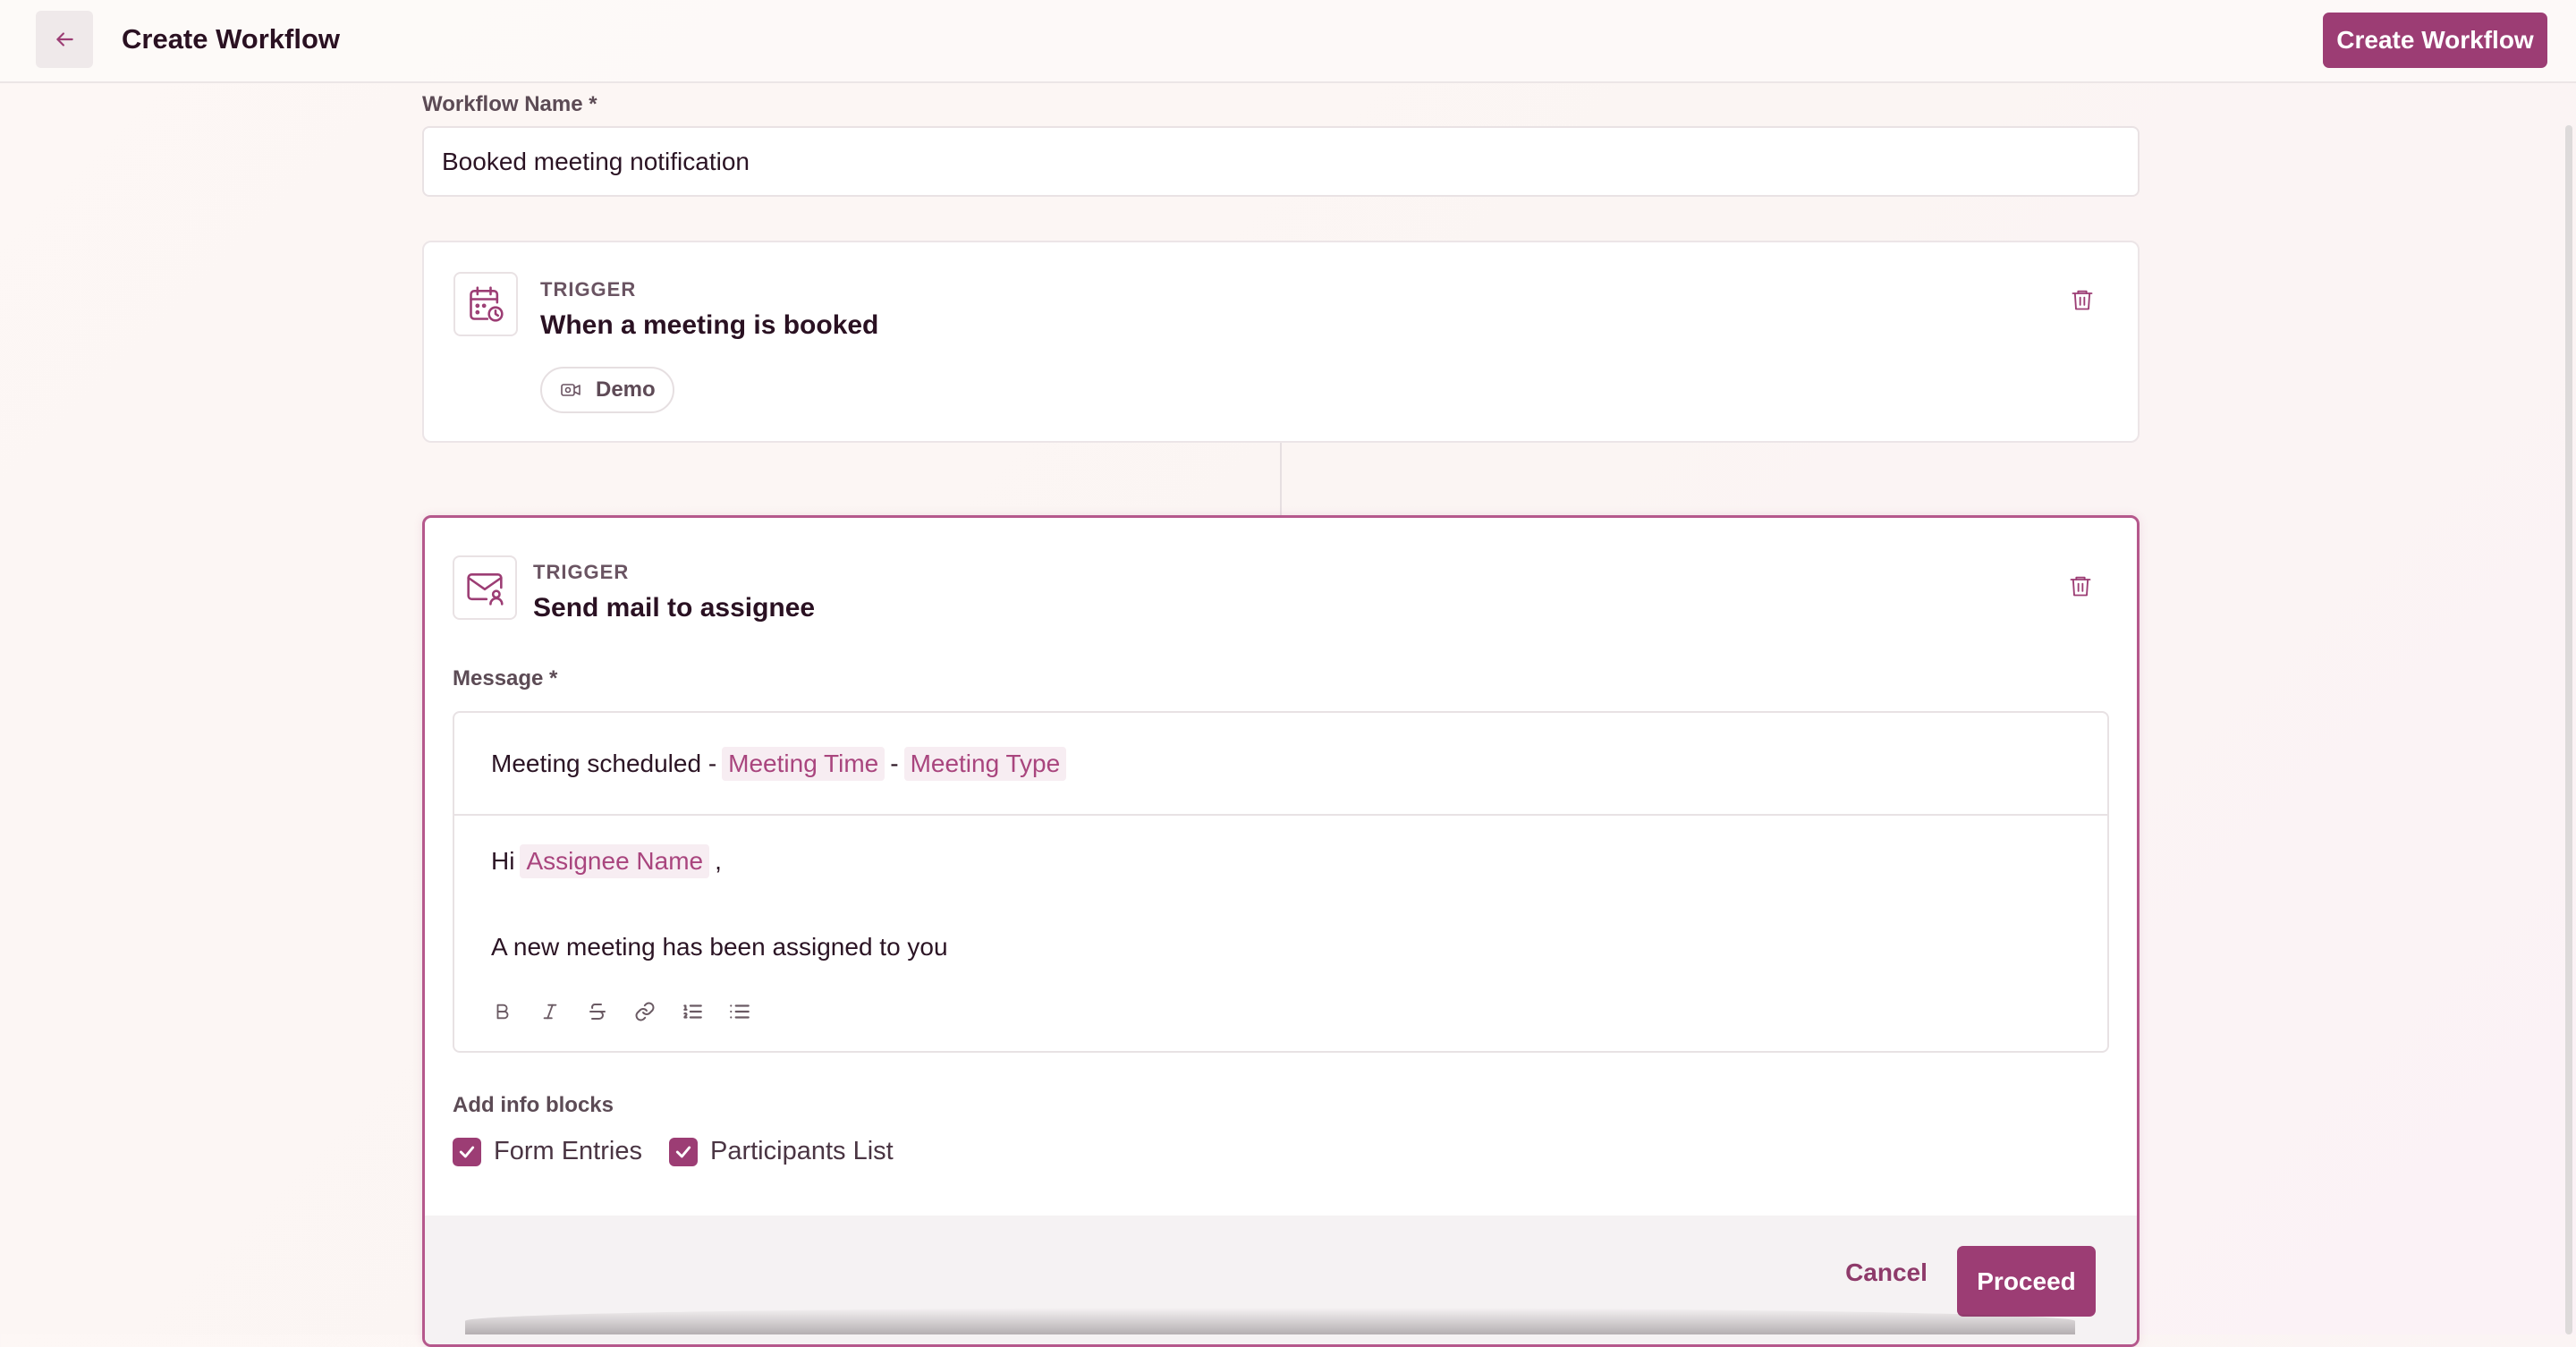 Image resolution: width=2576 pixels, height=1347 pixels. I want to click on mail-user-icon, so click(485, 587).